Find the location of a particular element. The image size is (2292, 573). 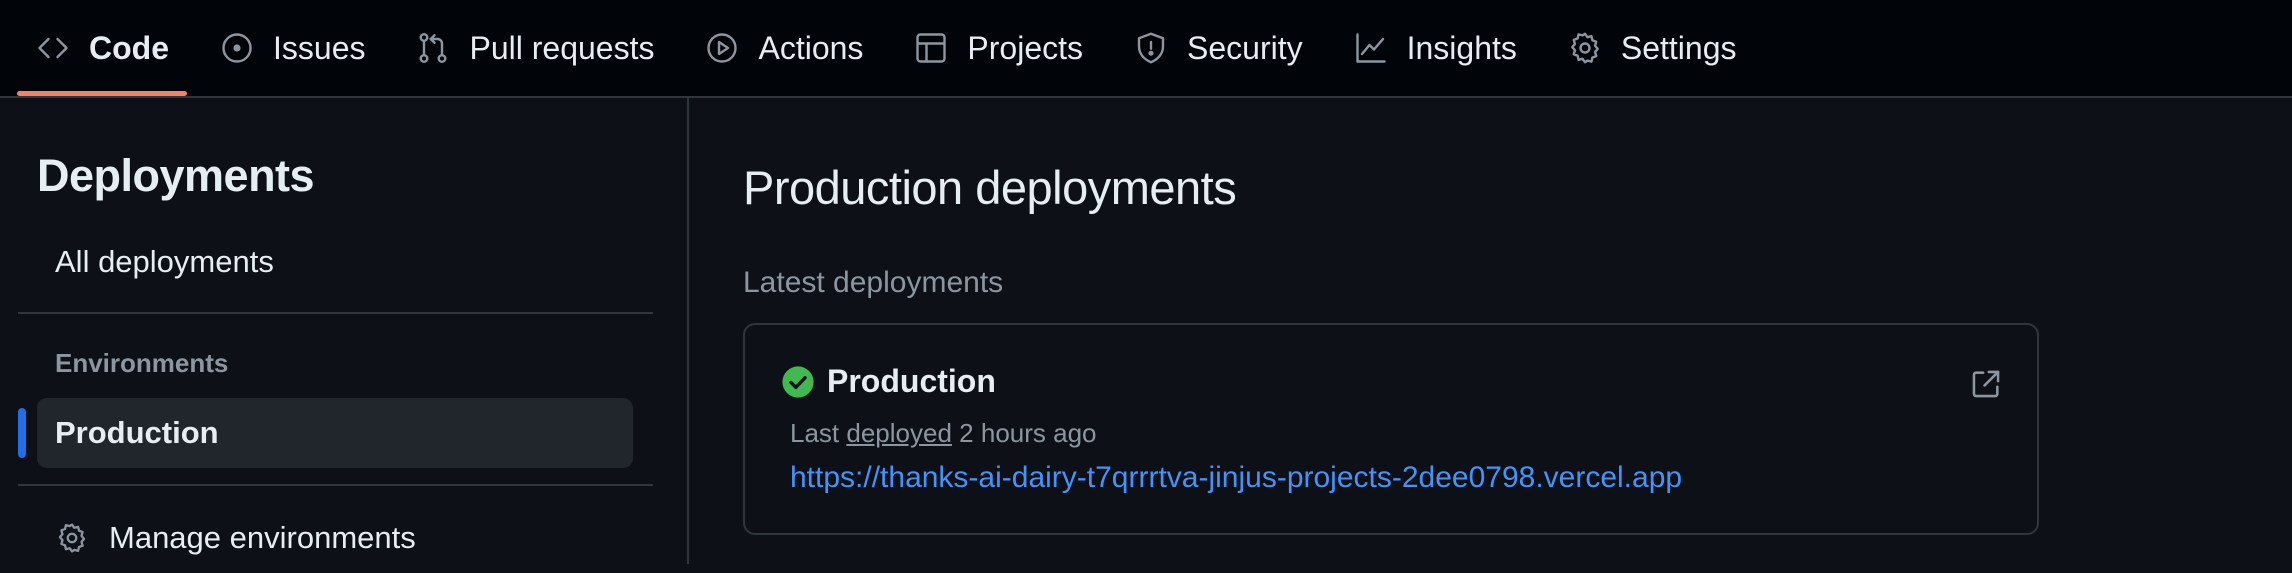

deployment-meta: Last deployed 2 hours ago is located at coordinates (943, 433).